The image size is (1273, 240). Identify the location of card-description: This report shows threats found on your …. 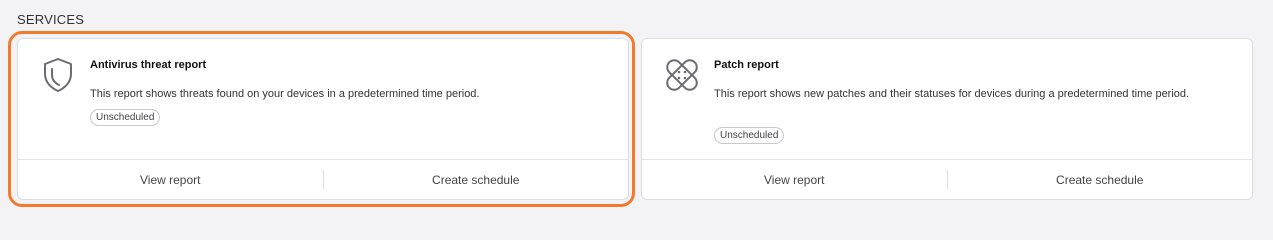
(285, 94).